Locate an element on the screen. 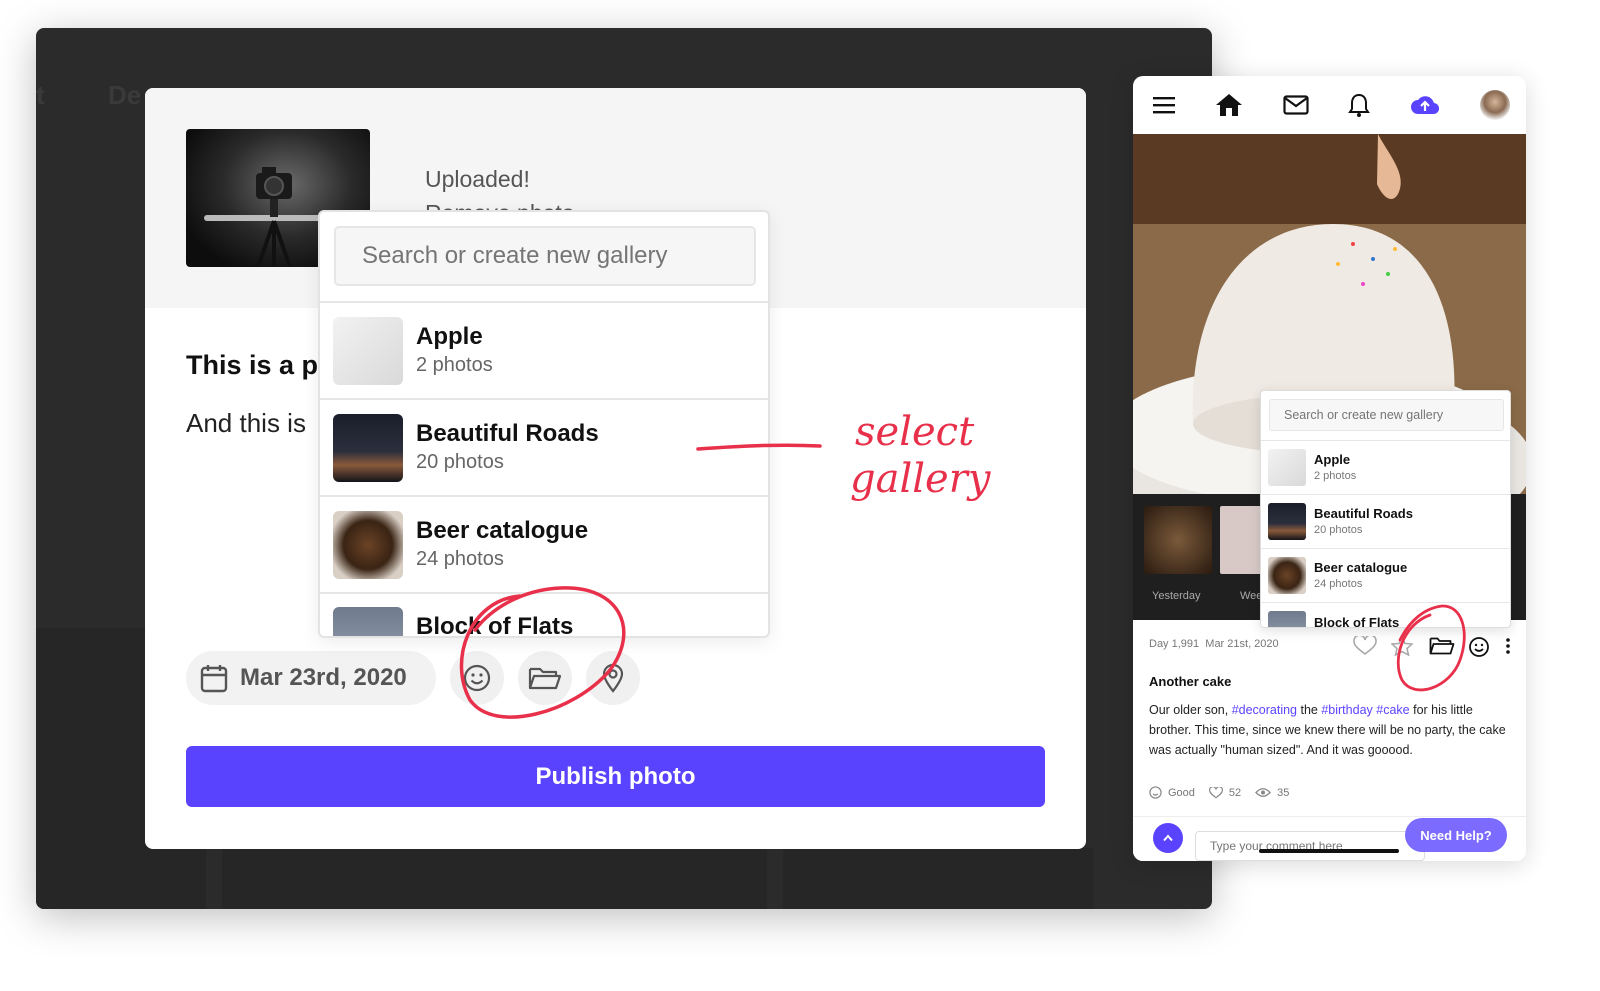 The height and width of the screenshot is (991, 1600). gallery-folder-button is located at coordinates (545, 678).